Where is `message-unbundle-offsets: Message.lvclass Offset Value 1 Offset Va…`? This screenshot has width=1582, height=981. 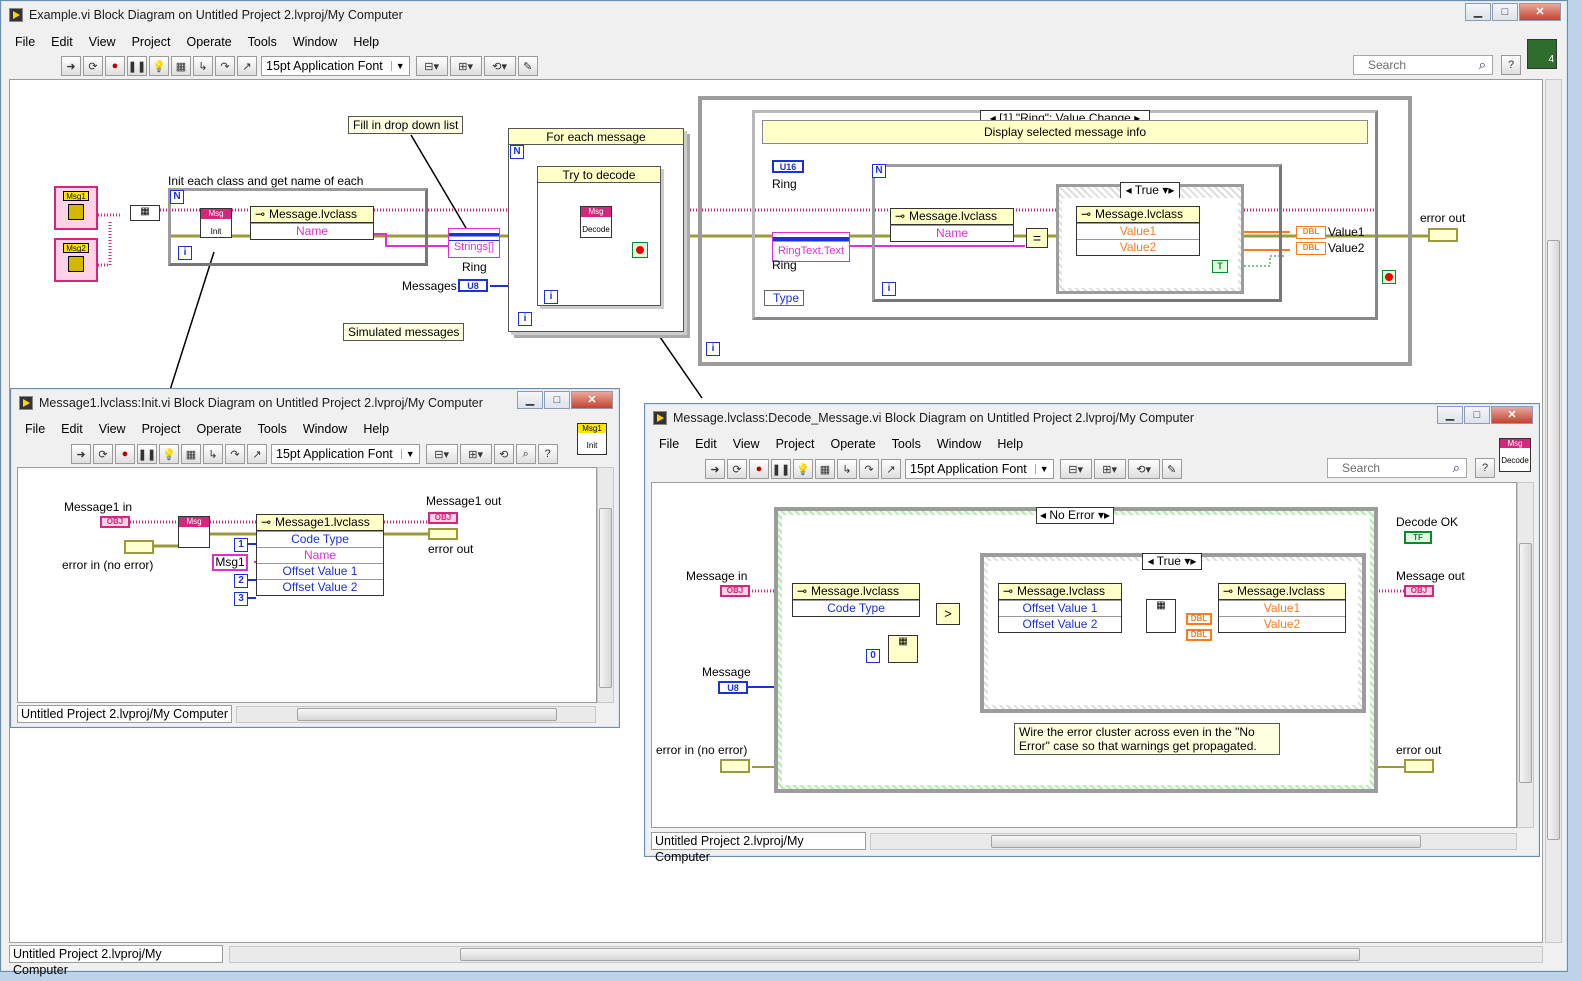
message-unbundle-offsets: Message.lvclass Offset Value 1 Offset Va… is located at coordinates (1060, 608).